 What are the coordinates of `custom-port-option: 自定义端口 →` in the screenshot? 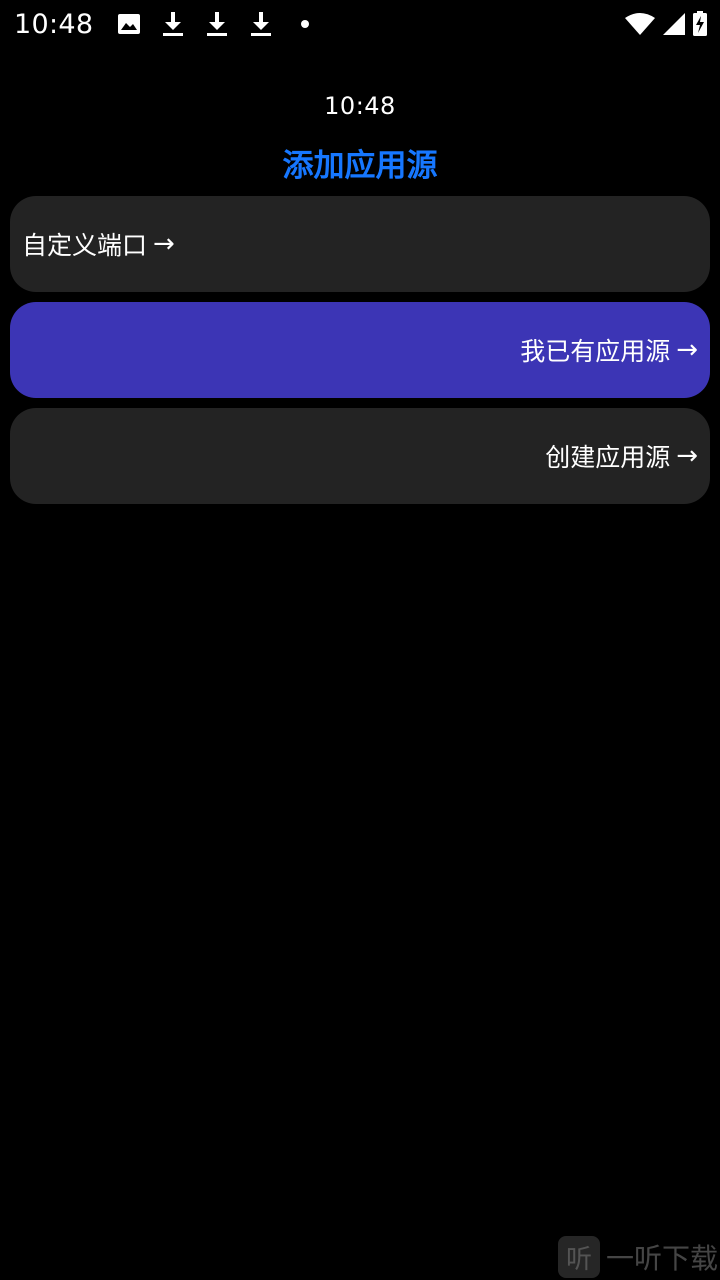 It's located at (360, 244).